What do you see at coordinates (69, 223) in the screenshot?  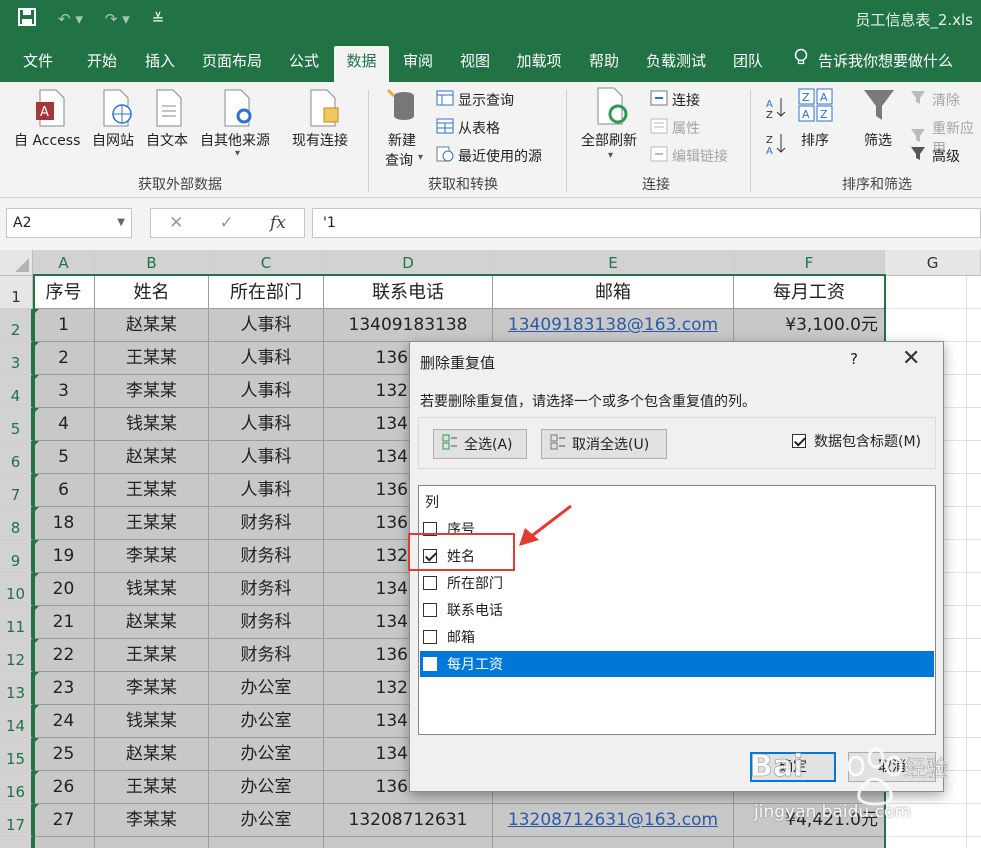 I see `name-box: A2 ▼` at bounding box center [69, 223].